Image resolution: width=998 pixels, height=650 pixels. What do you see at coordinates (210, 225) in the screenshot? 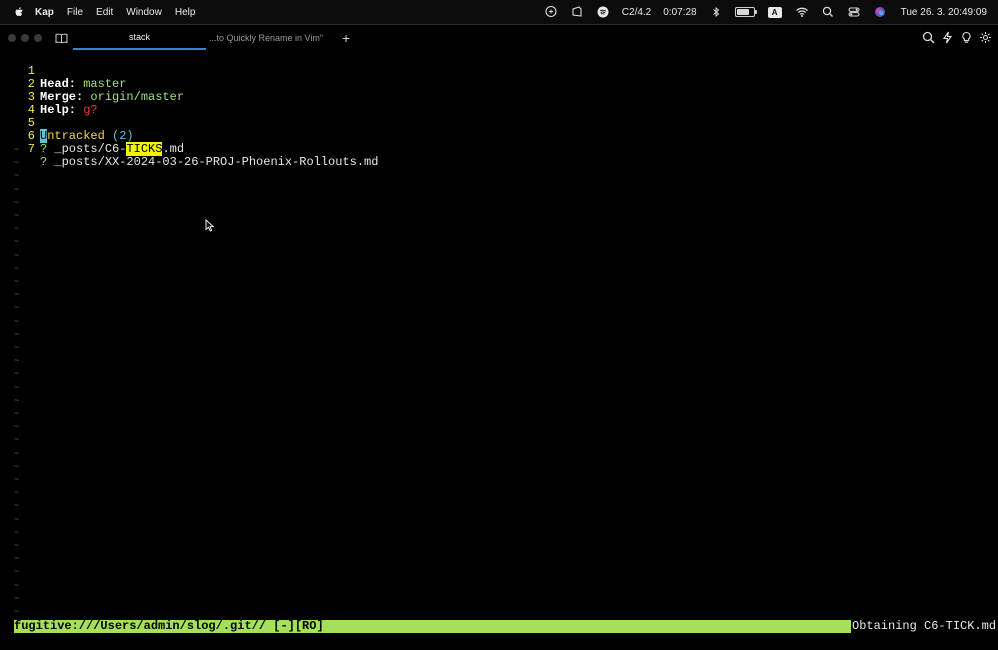
I see `mouse-pointer-icon` at bounding box center [210, 225].